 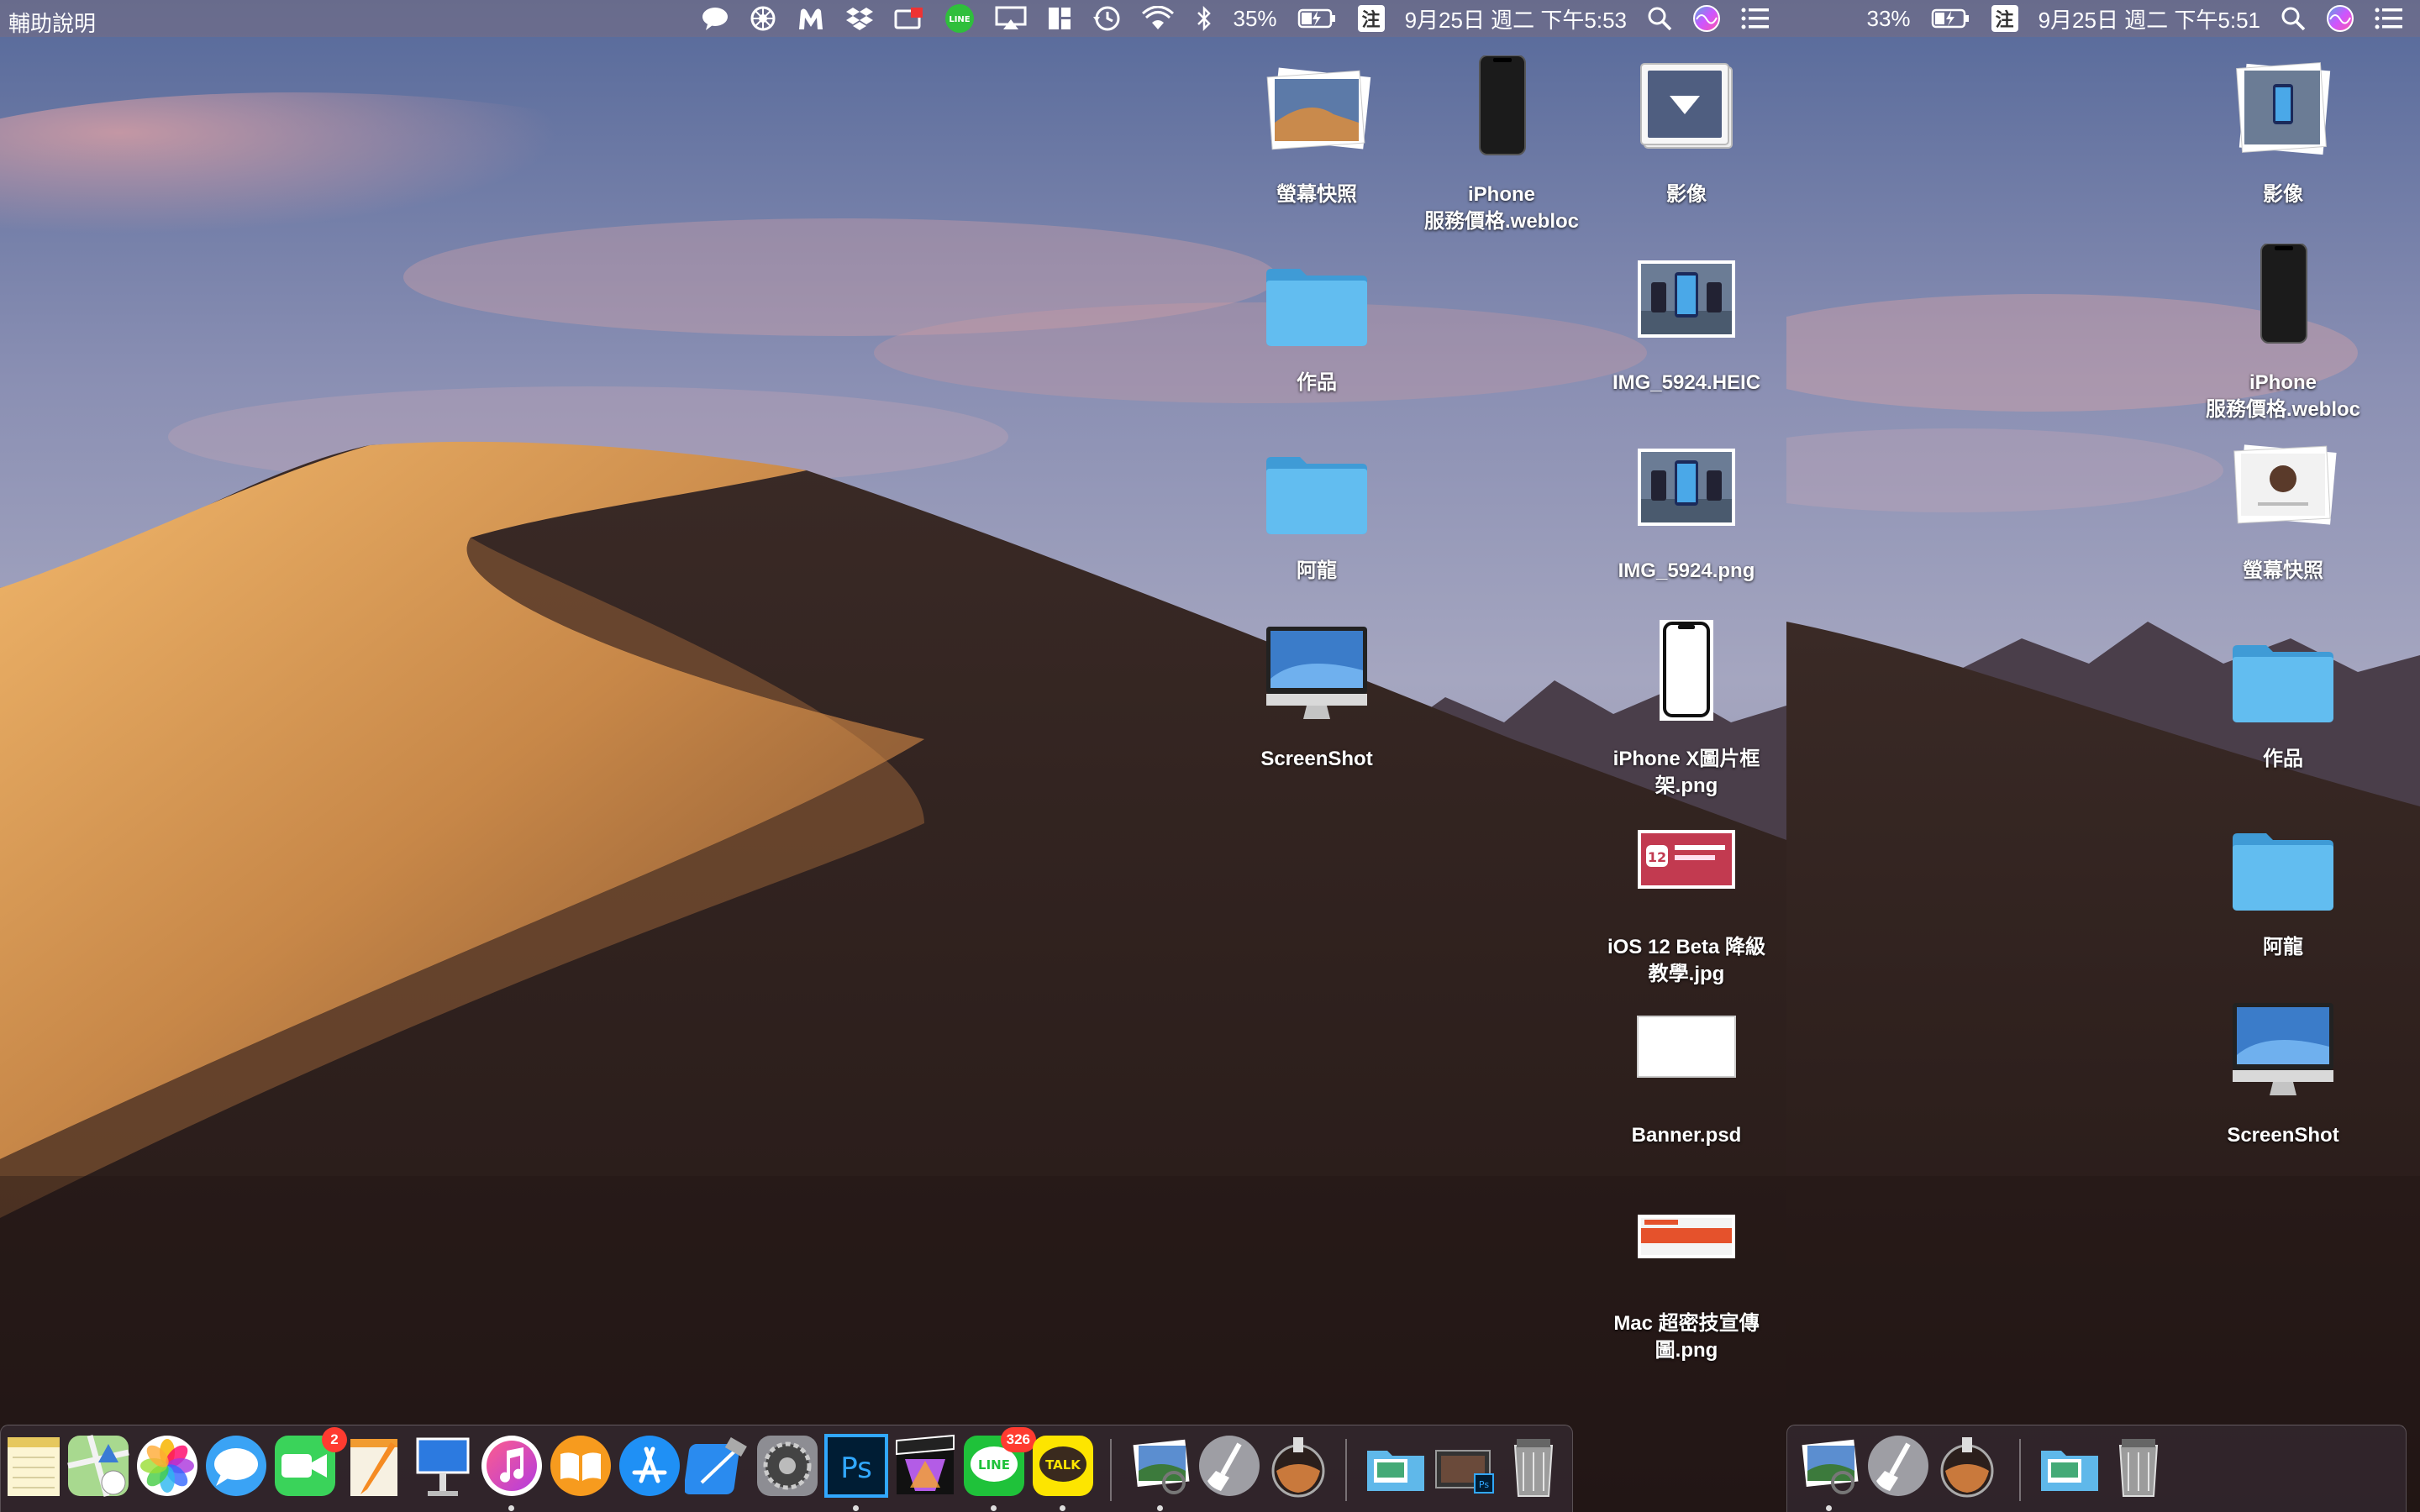 I want to click on desktop-icon-label: IMG_5924.HEIC, so click(x=1686, y=382).